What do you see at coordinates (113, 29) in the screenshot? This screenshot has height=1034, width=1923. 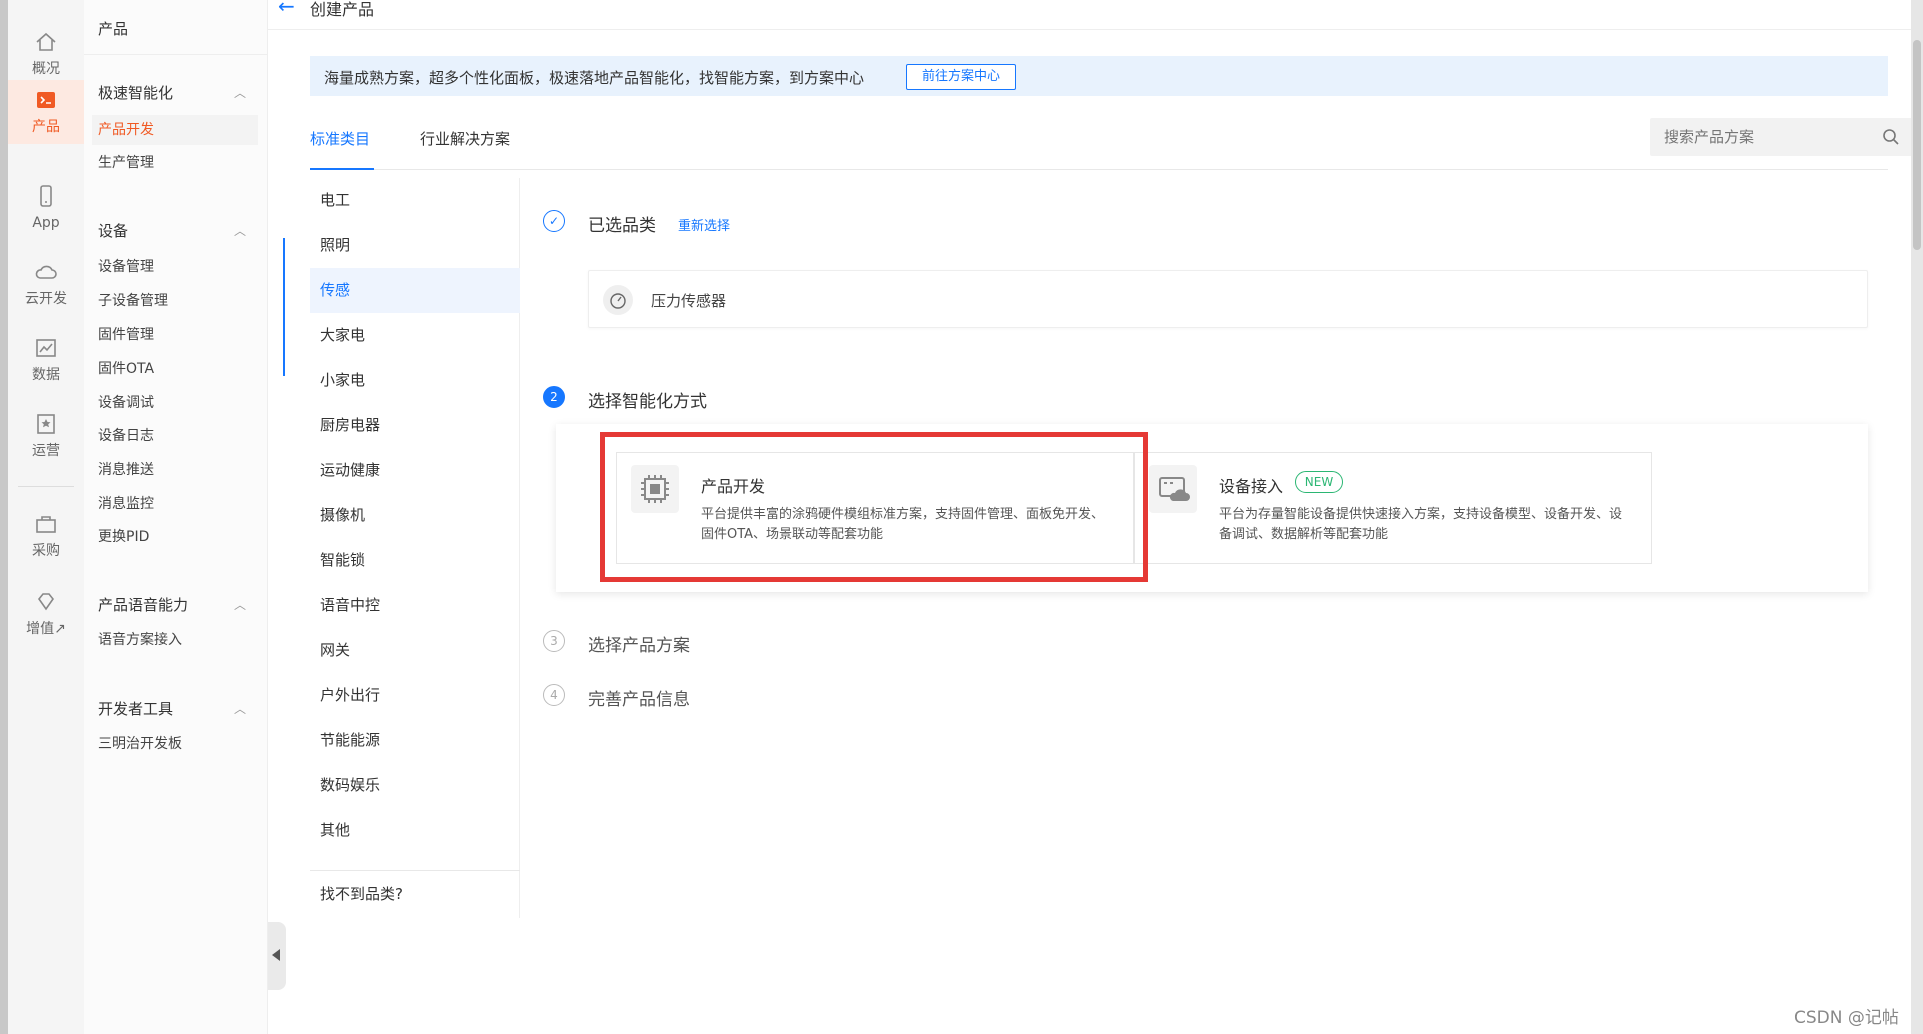 I see `subnav-title: 产品` at bounding box center [113, 29].